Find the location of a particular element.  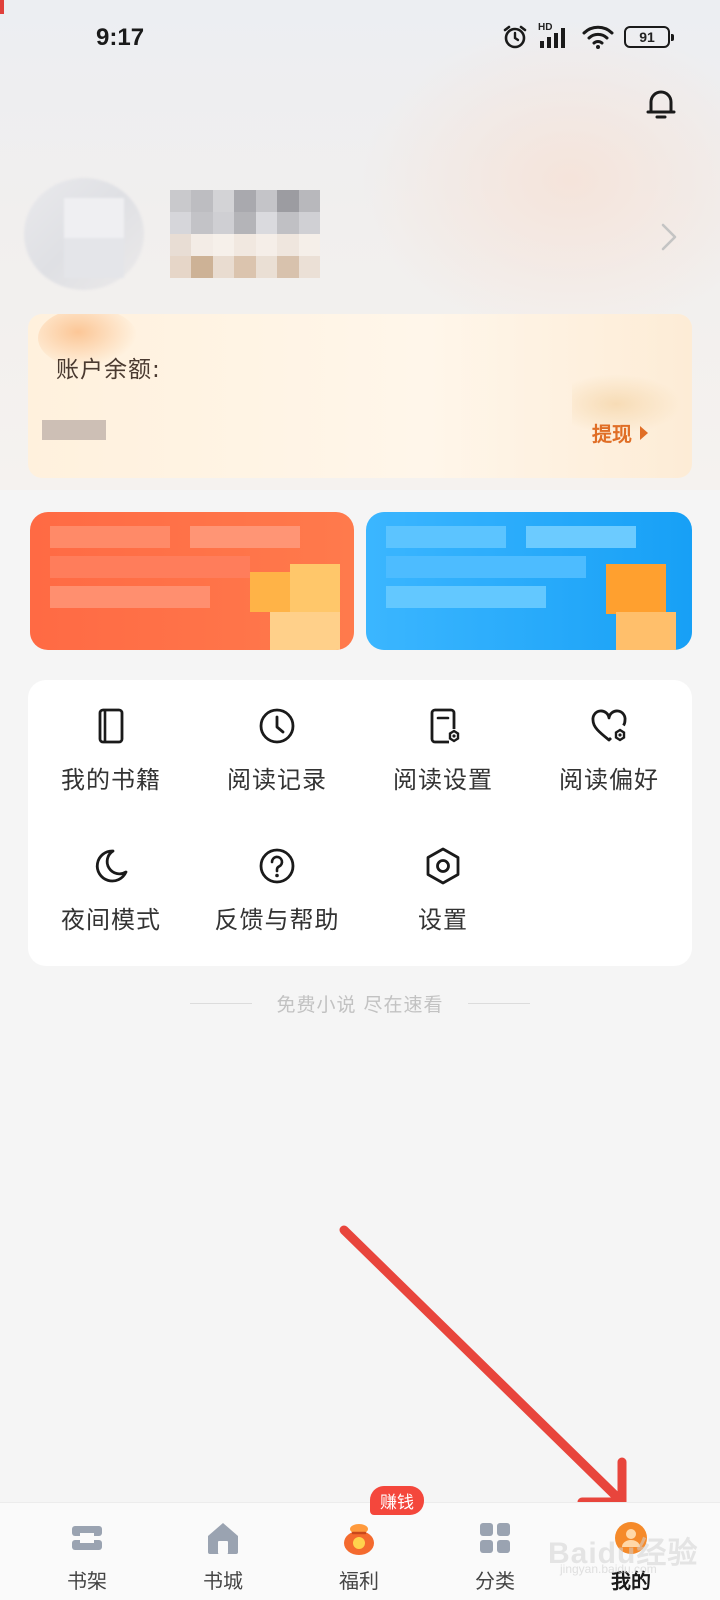

wifi-icon is located at coordinates (598, 37).